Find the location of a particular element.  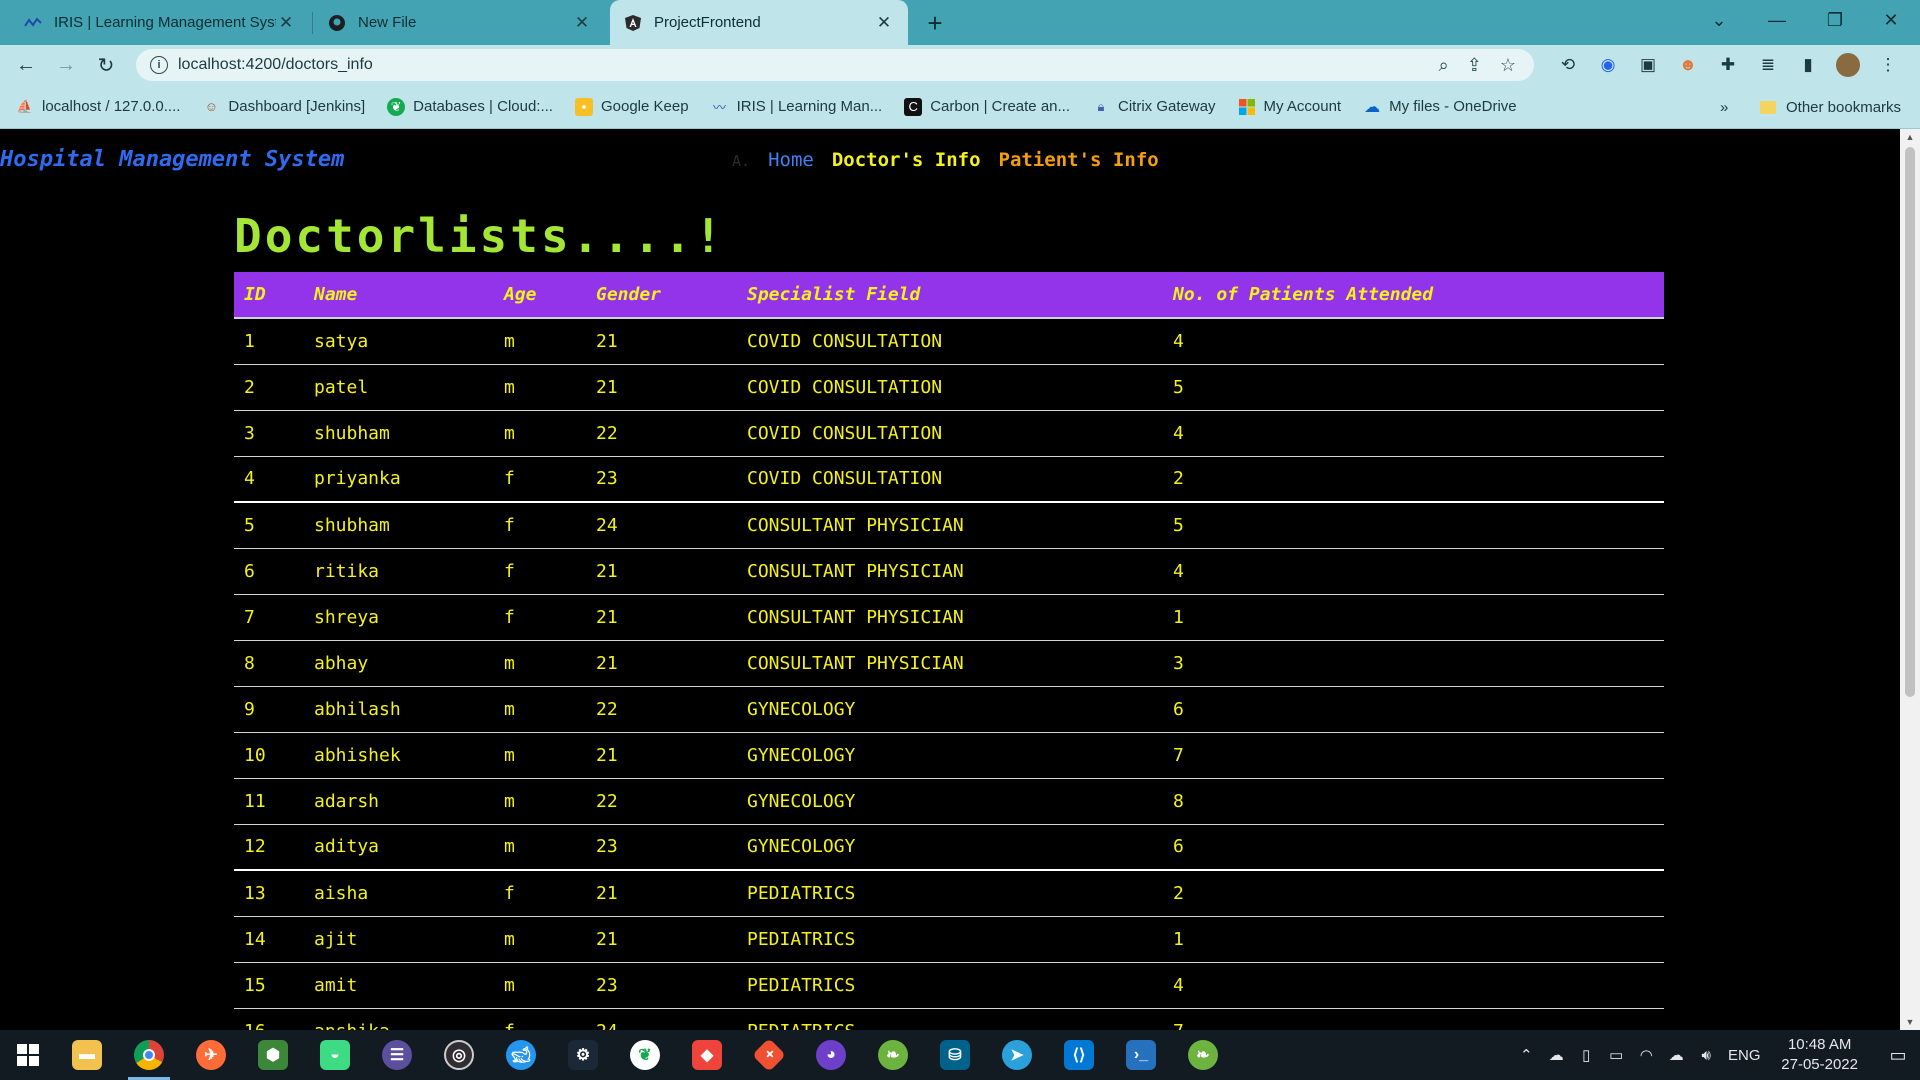

scrollbar-thumb is located at coordinates (1910, 422).